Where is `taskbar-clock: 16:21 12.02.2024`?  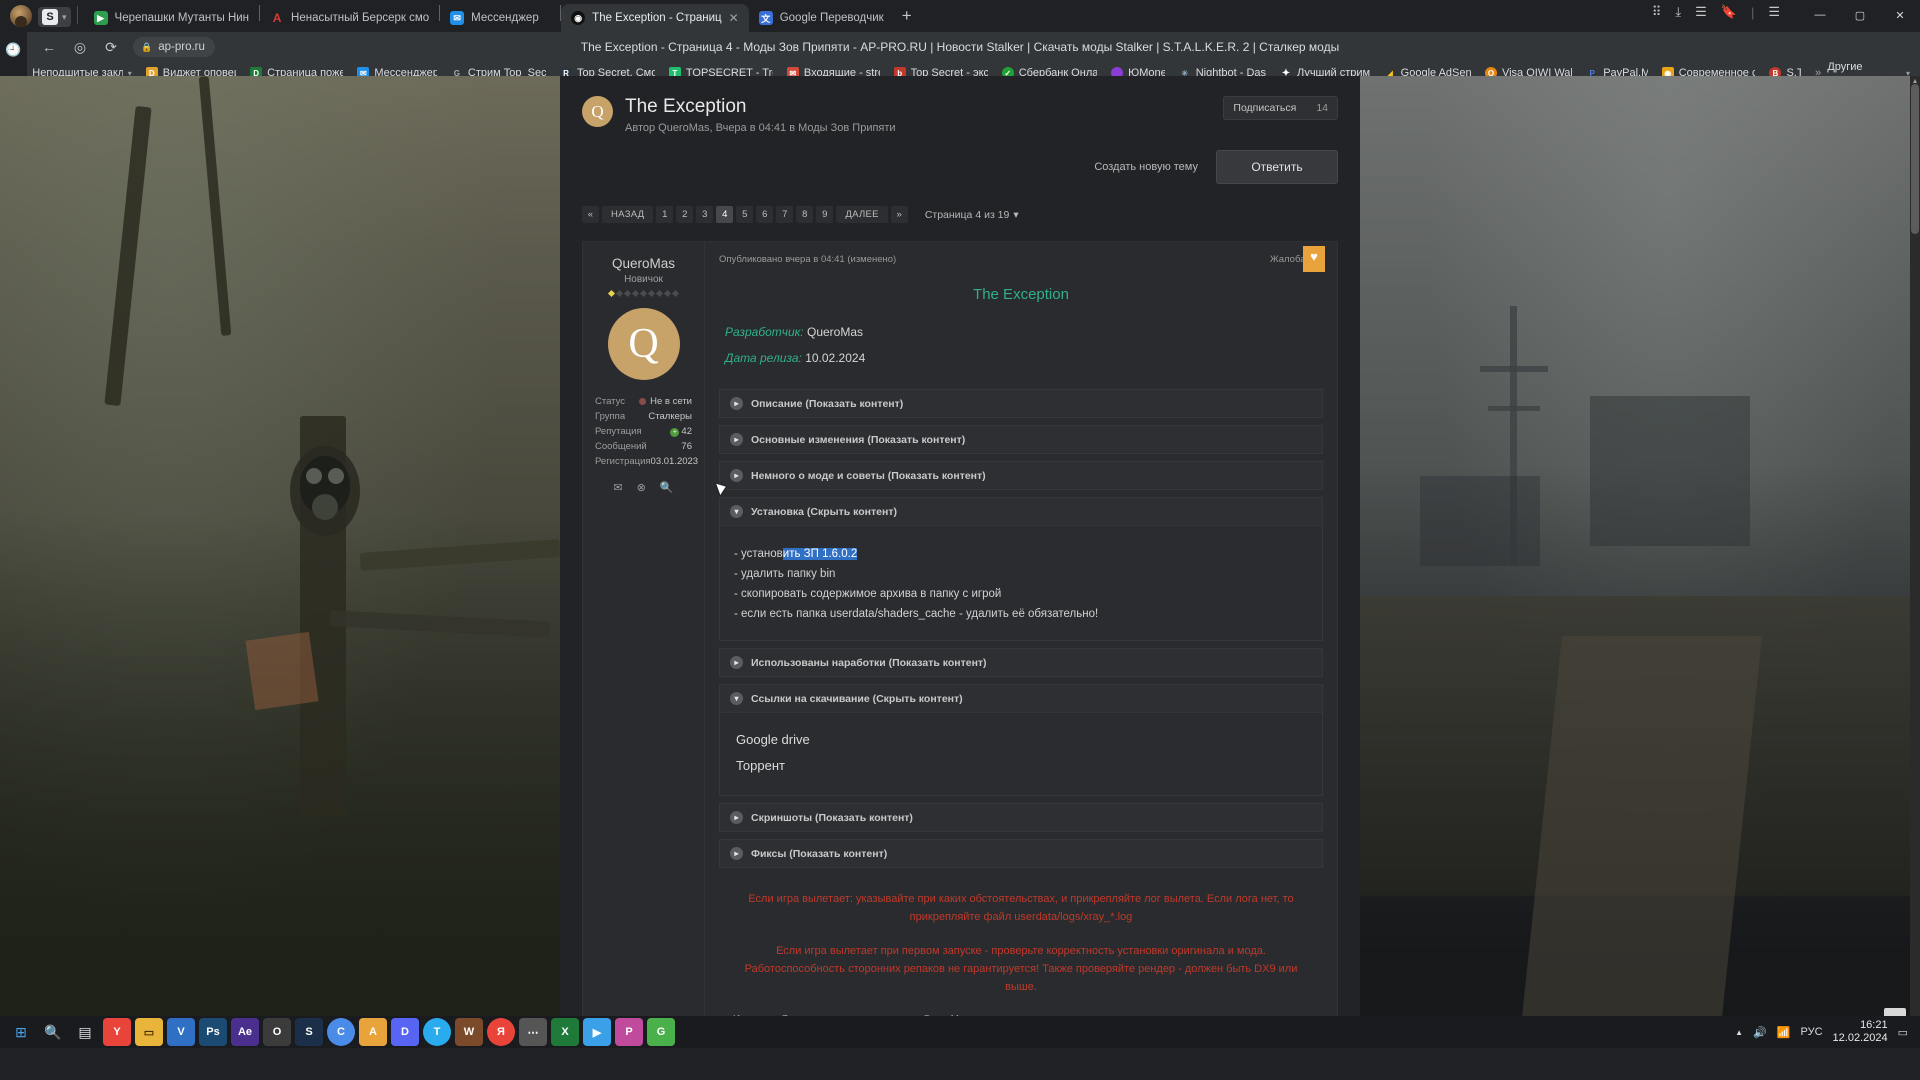 taskbar-clock: 16:21 12.02.2024 is located at coordinates (1860, 1032).